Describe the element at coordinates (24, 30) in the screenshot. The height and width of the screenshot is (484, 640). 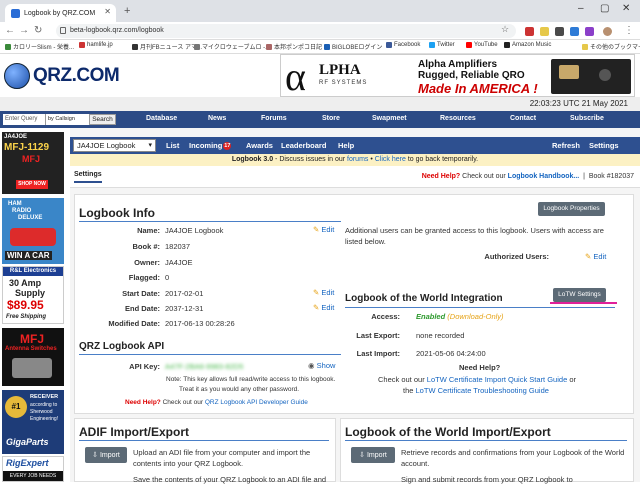
I see `forward-icon: →` at that location.